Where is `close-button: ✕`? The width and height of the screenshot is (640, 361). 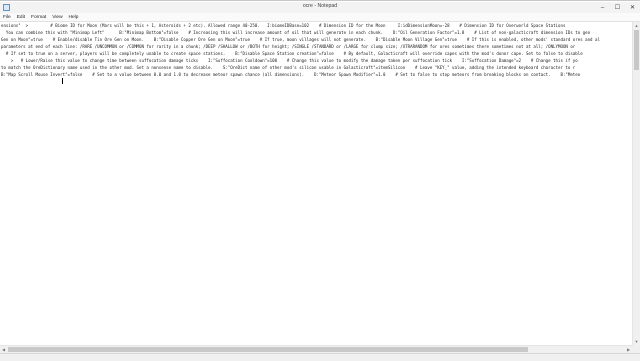 close-button: ✕ is located at coordinates (632, 7).